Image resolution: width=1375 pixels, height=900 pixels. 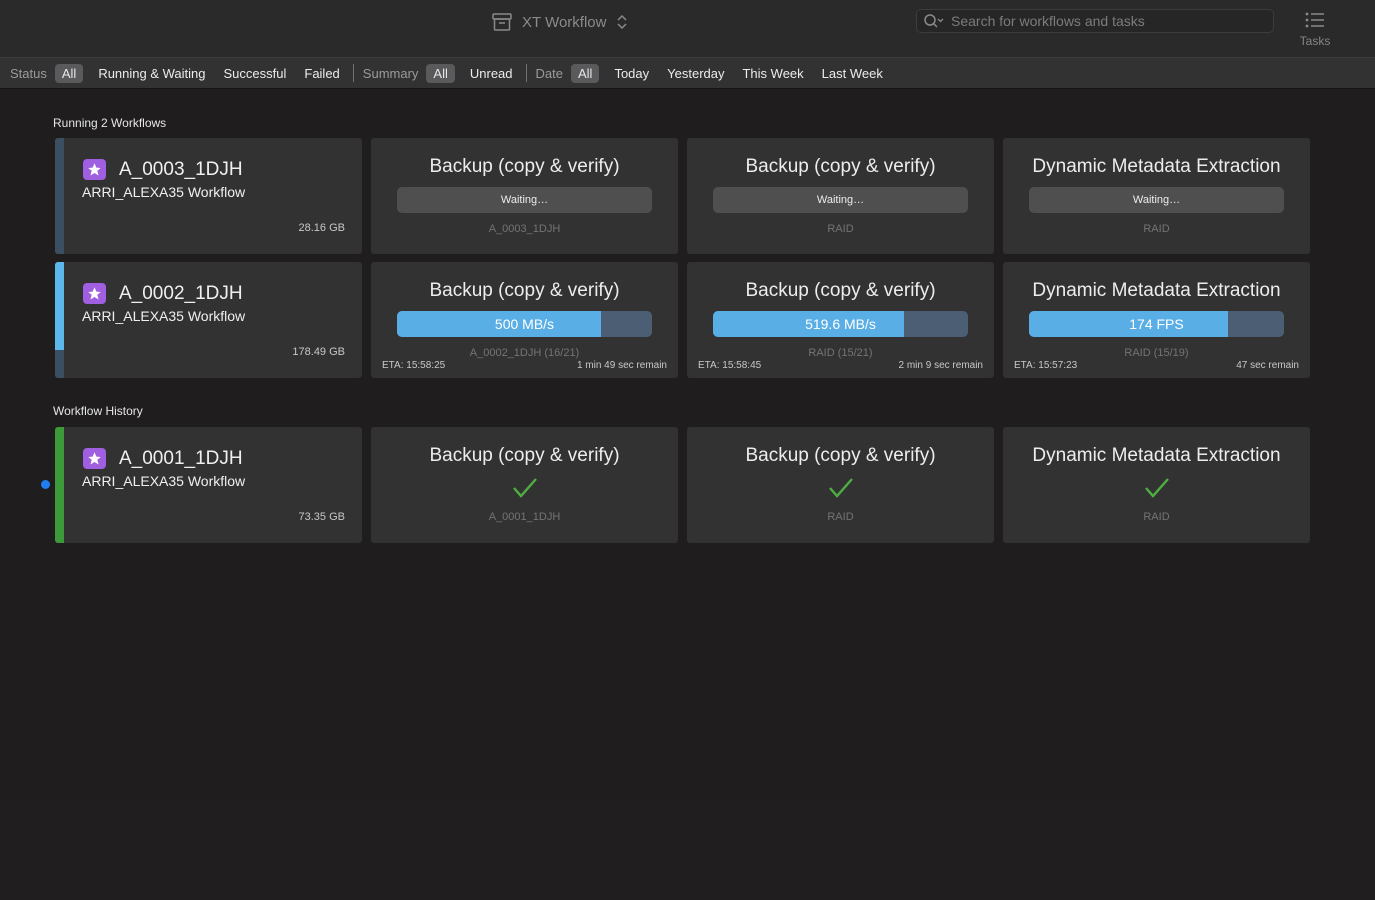 I want to click on running-section-title: Running 2 Workflows, so click(x=110, y=123).